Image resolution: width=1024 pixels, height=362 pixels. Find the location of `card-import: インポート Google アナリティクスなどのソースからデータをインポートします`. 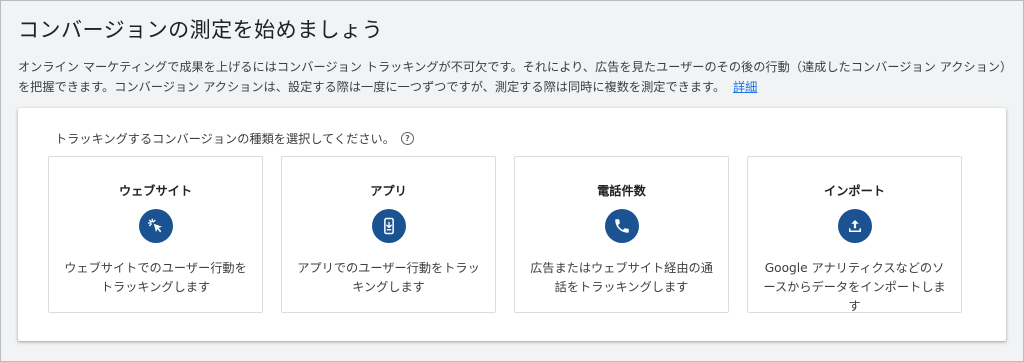

card-import: インポート Google アナリティクスなどのソースからデータをインポートします is located at coordinates (854, 234).